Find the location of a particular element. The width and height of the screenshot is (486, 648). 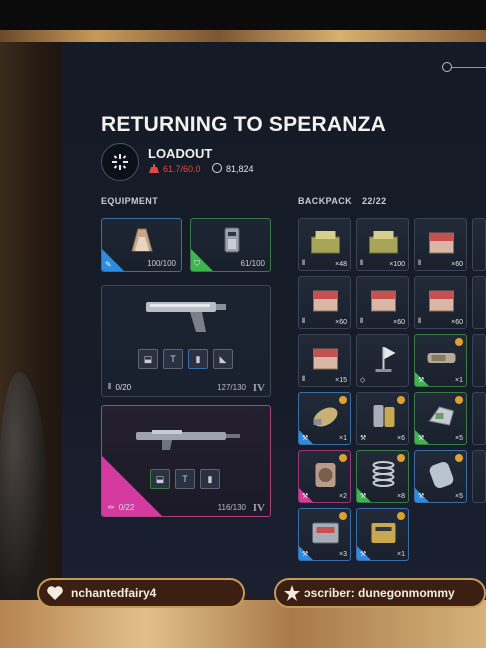

item-icon-spring is located at coordinates (383, 474).